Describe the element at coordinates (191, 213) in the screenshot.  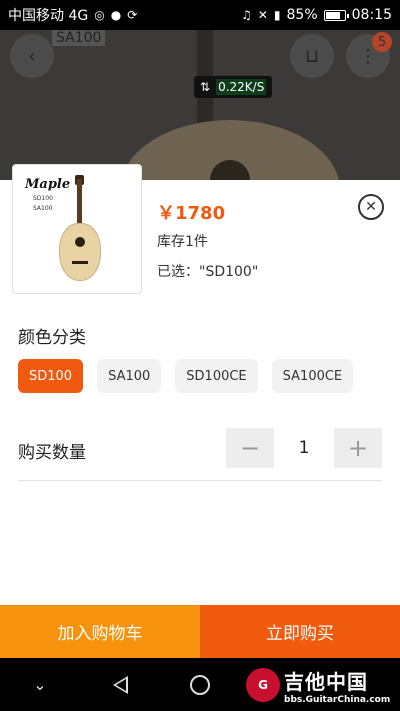
I see `product-price: ￥1780` at that location.